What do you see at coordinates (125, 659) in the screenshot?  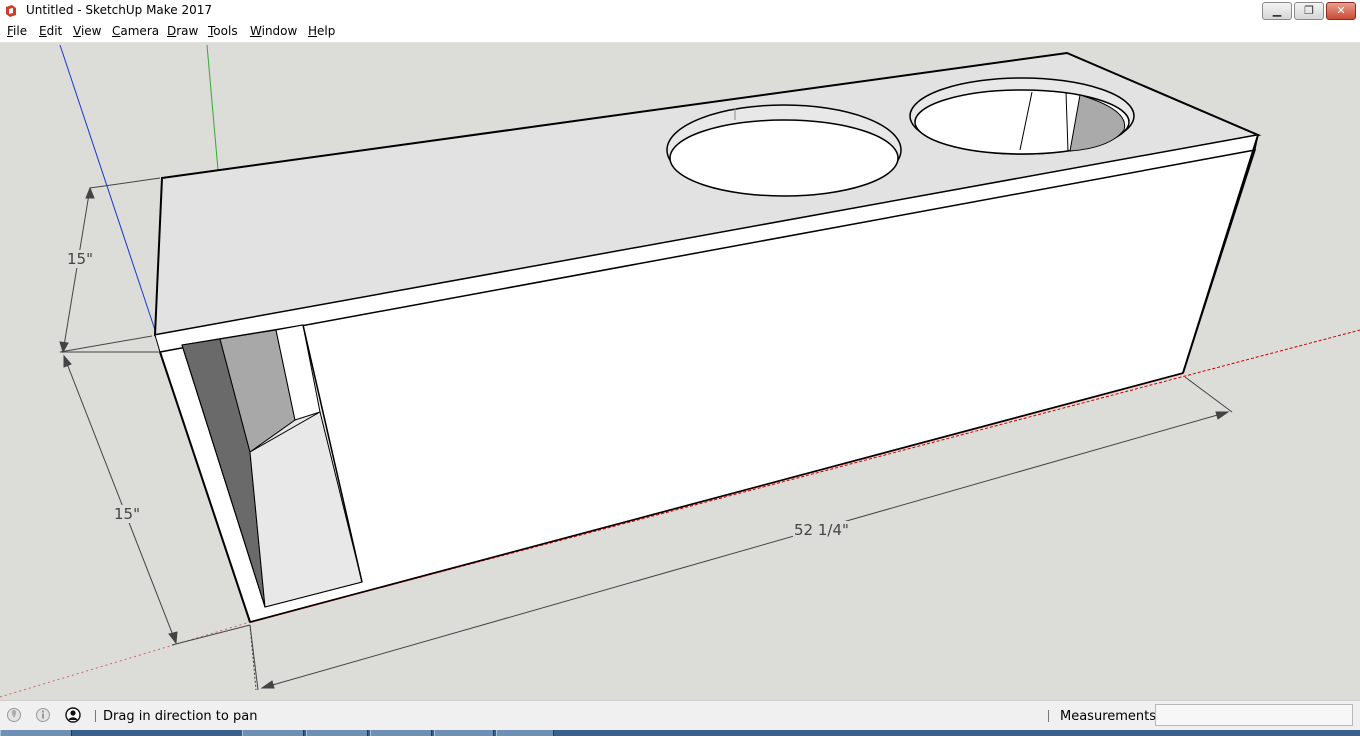 I see `red-axis-negative` at bounding box center [125, 659].